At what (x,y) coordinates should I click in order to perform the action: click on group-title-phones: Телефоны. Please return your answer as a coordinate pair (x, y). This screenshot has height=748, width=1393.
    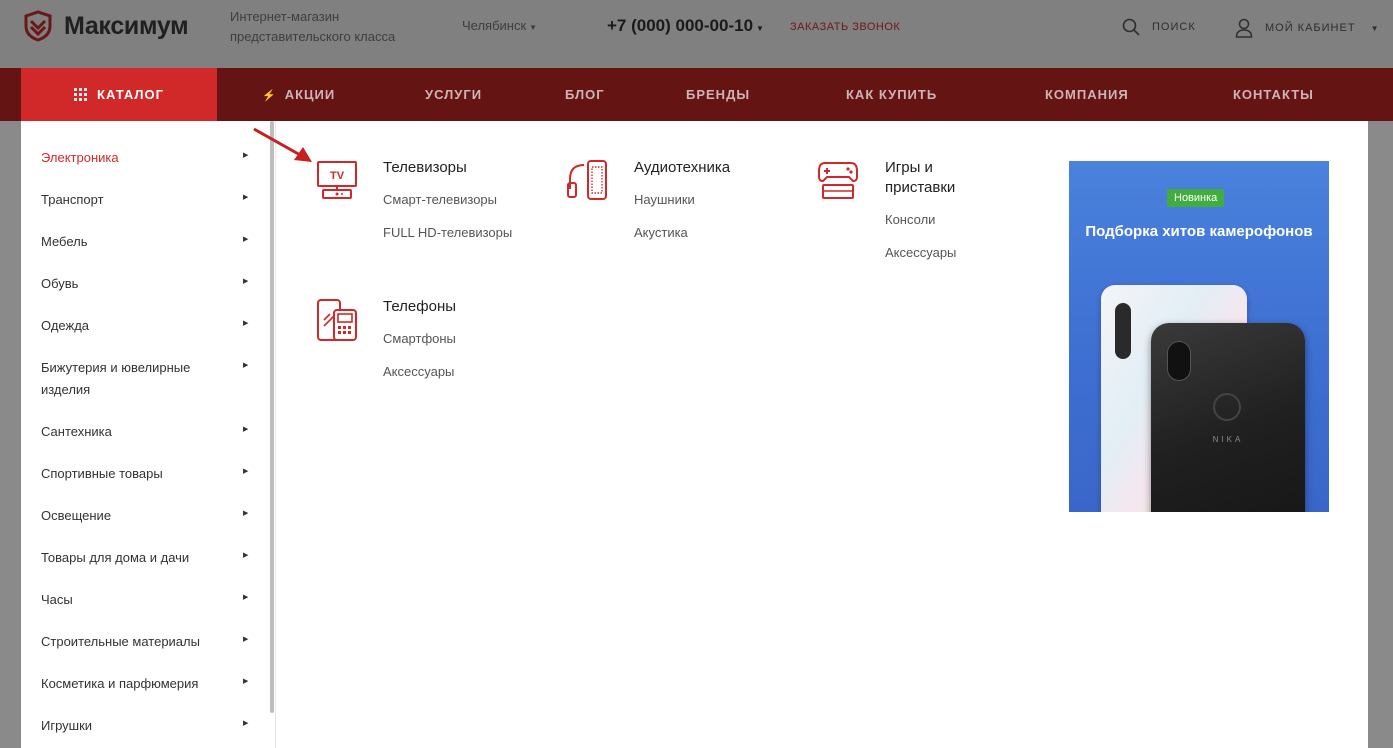
    Looking at the image, I should click on (419, 307).